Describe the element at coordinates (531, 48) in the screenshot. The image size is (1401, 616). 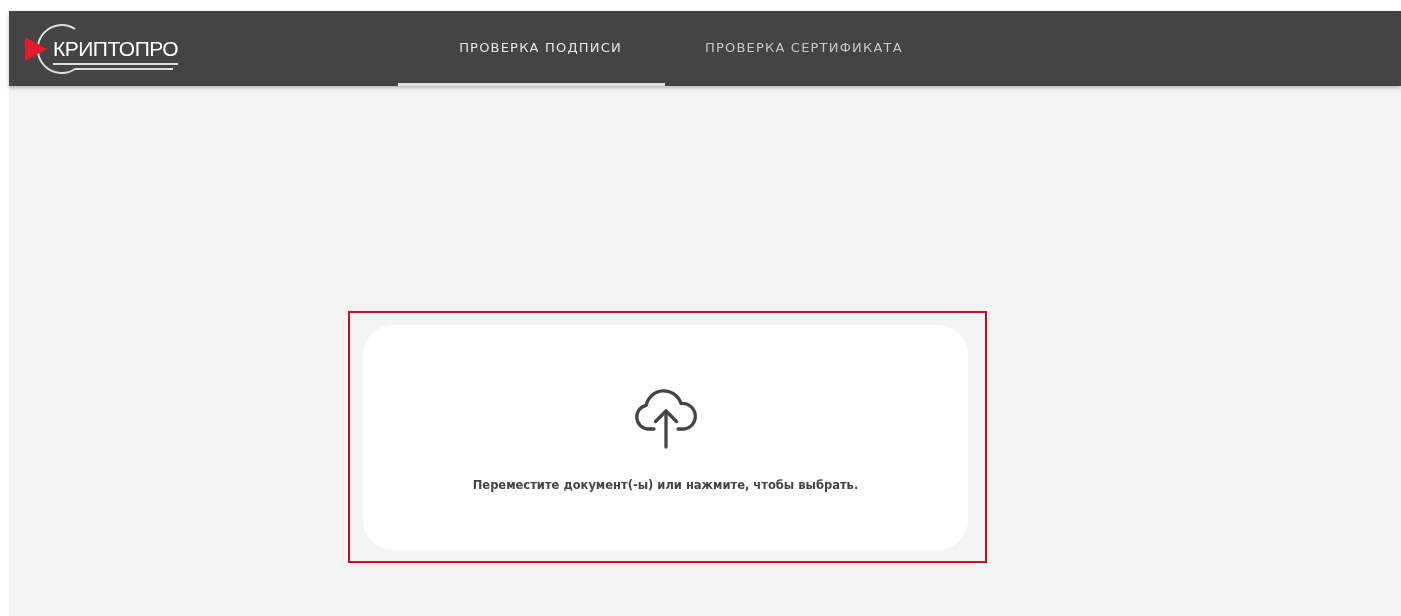
I see `nav-tab: ПРОВЕРКА ПОДПИСИ` at that location.